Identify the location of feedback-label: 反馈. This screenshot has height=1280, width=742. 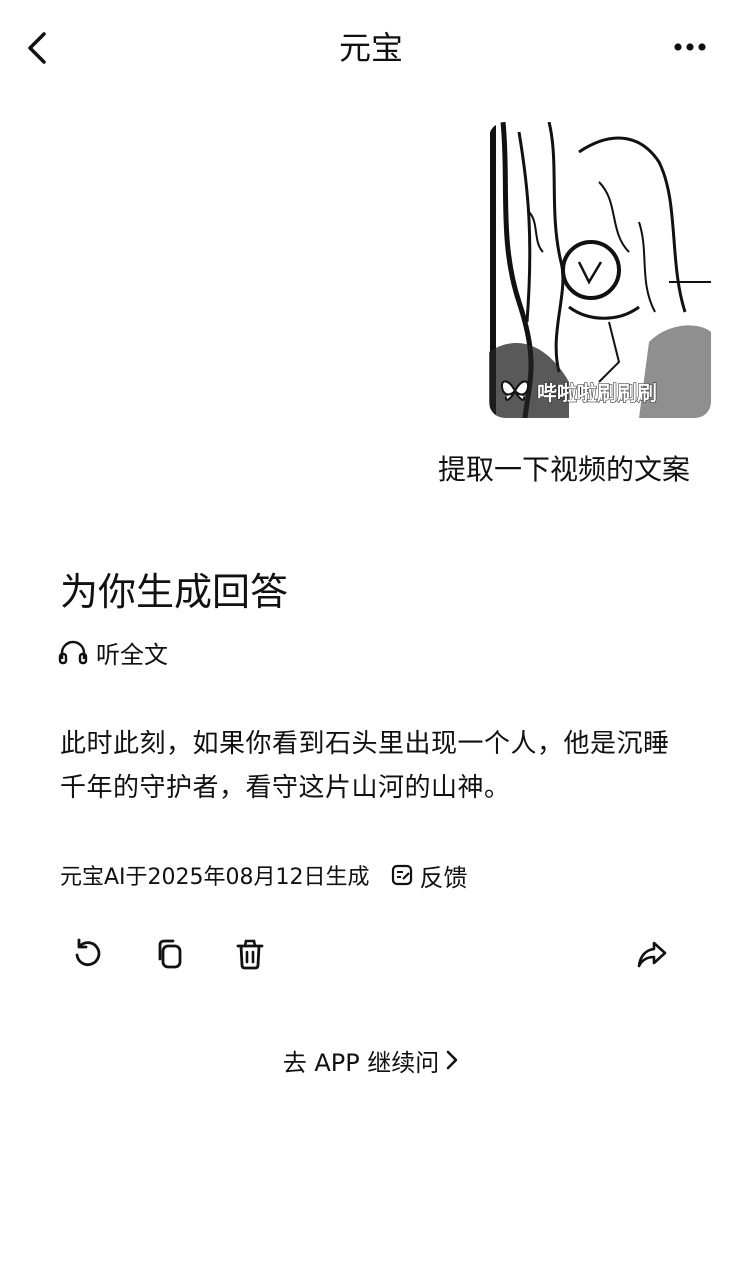
(443, 877).